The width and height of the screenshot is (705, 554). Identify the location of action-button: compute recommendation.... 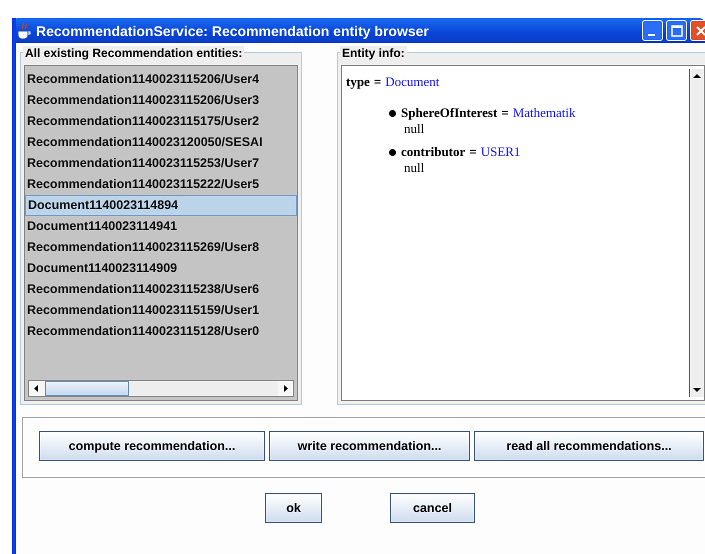
(152, 446).